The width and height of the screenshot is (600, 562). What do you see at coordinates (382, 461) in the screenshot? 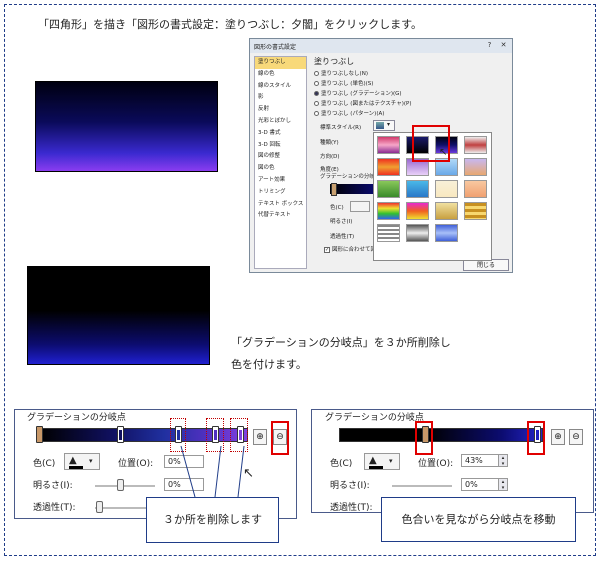
I see `right-color-picker: ▲ ▾` at bounding box center [382, 461].